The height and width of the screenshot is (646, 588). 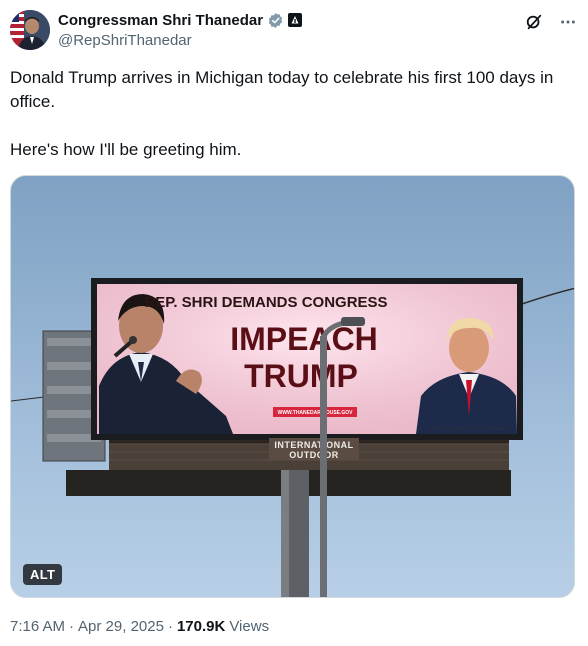 What do you see at coordinates (275, 20) in the screenshot?
I see `verified-badge-icon` at bounding box center [275, 20].